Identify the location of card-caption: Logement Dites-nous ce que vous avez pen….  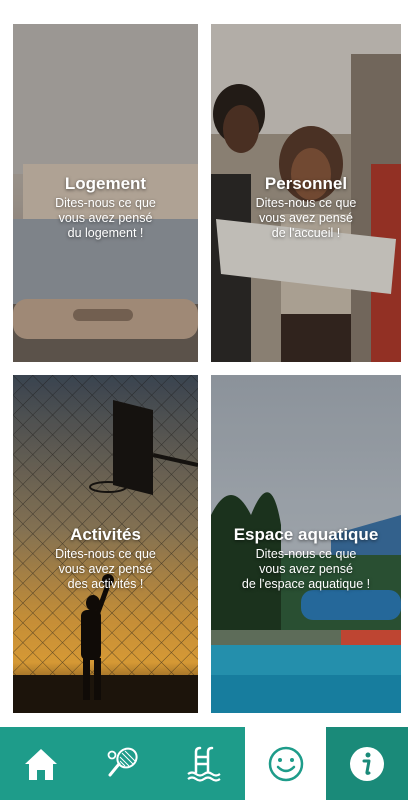
(105, 207).